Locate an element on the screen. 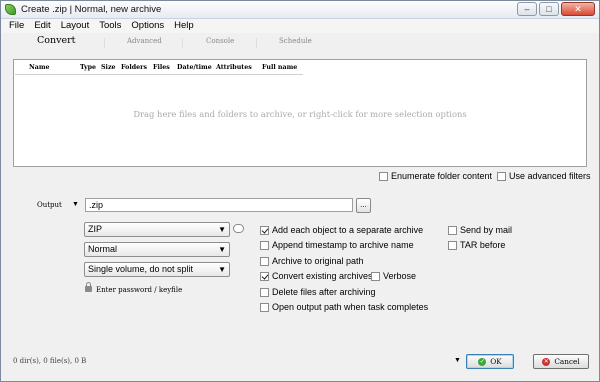 The image size is (600, 382). option-verbose: Verbose is located at coordinates (393, 276).